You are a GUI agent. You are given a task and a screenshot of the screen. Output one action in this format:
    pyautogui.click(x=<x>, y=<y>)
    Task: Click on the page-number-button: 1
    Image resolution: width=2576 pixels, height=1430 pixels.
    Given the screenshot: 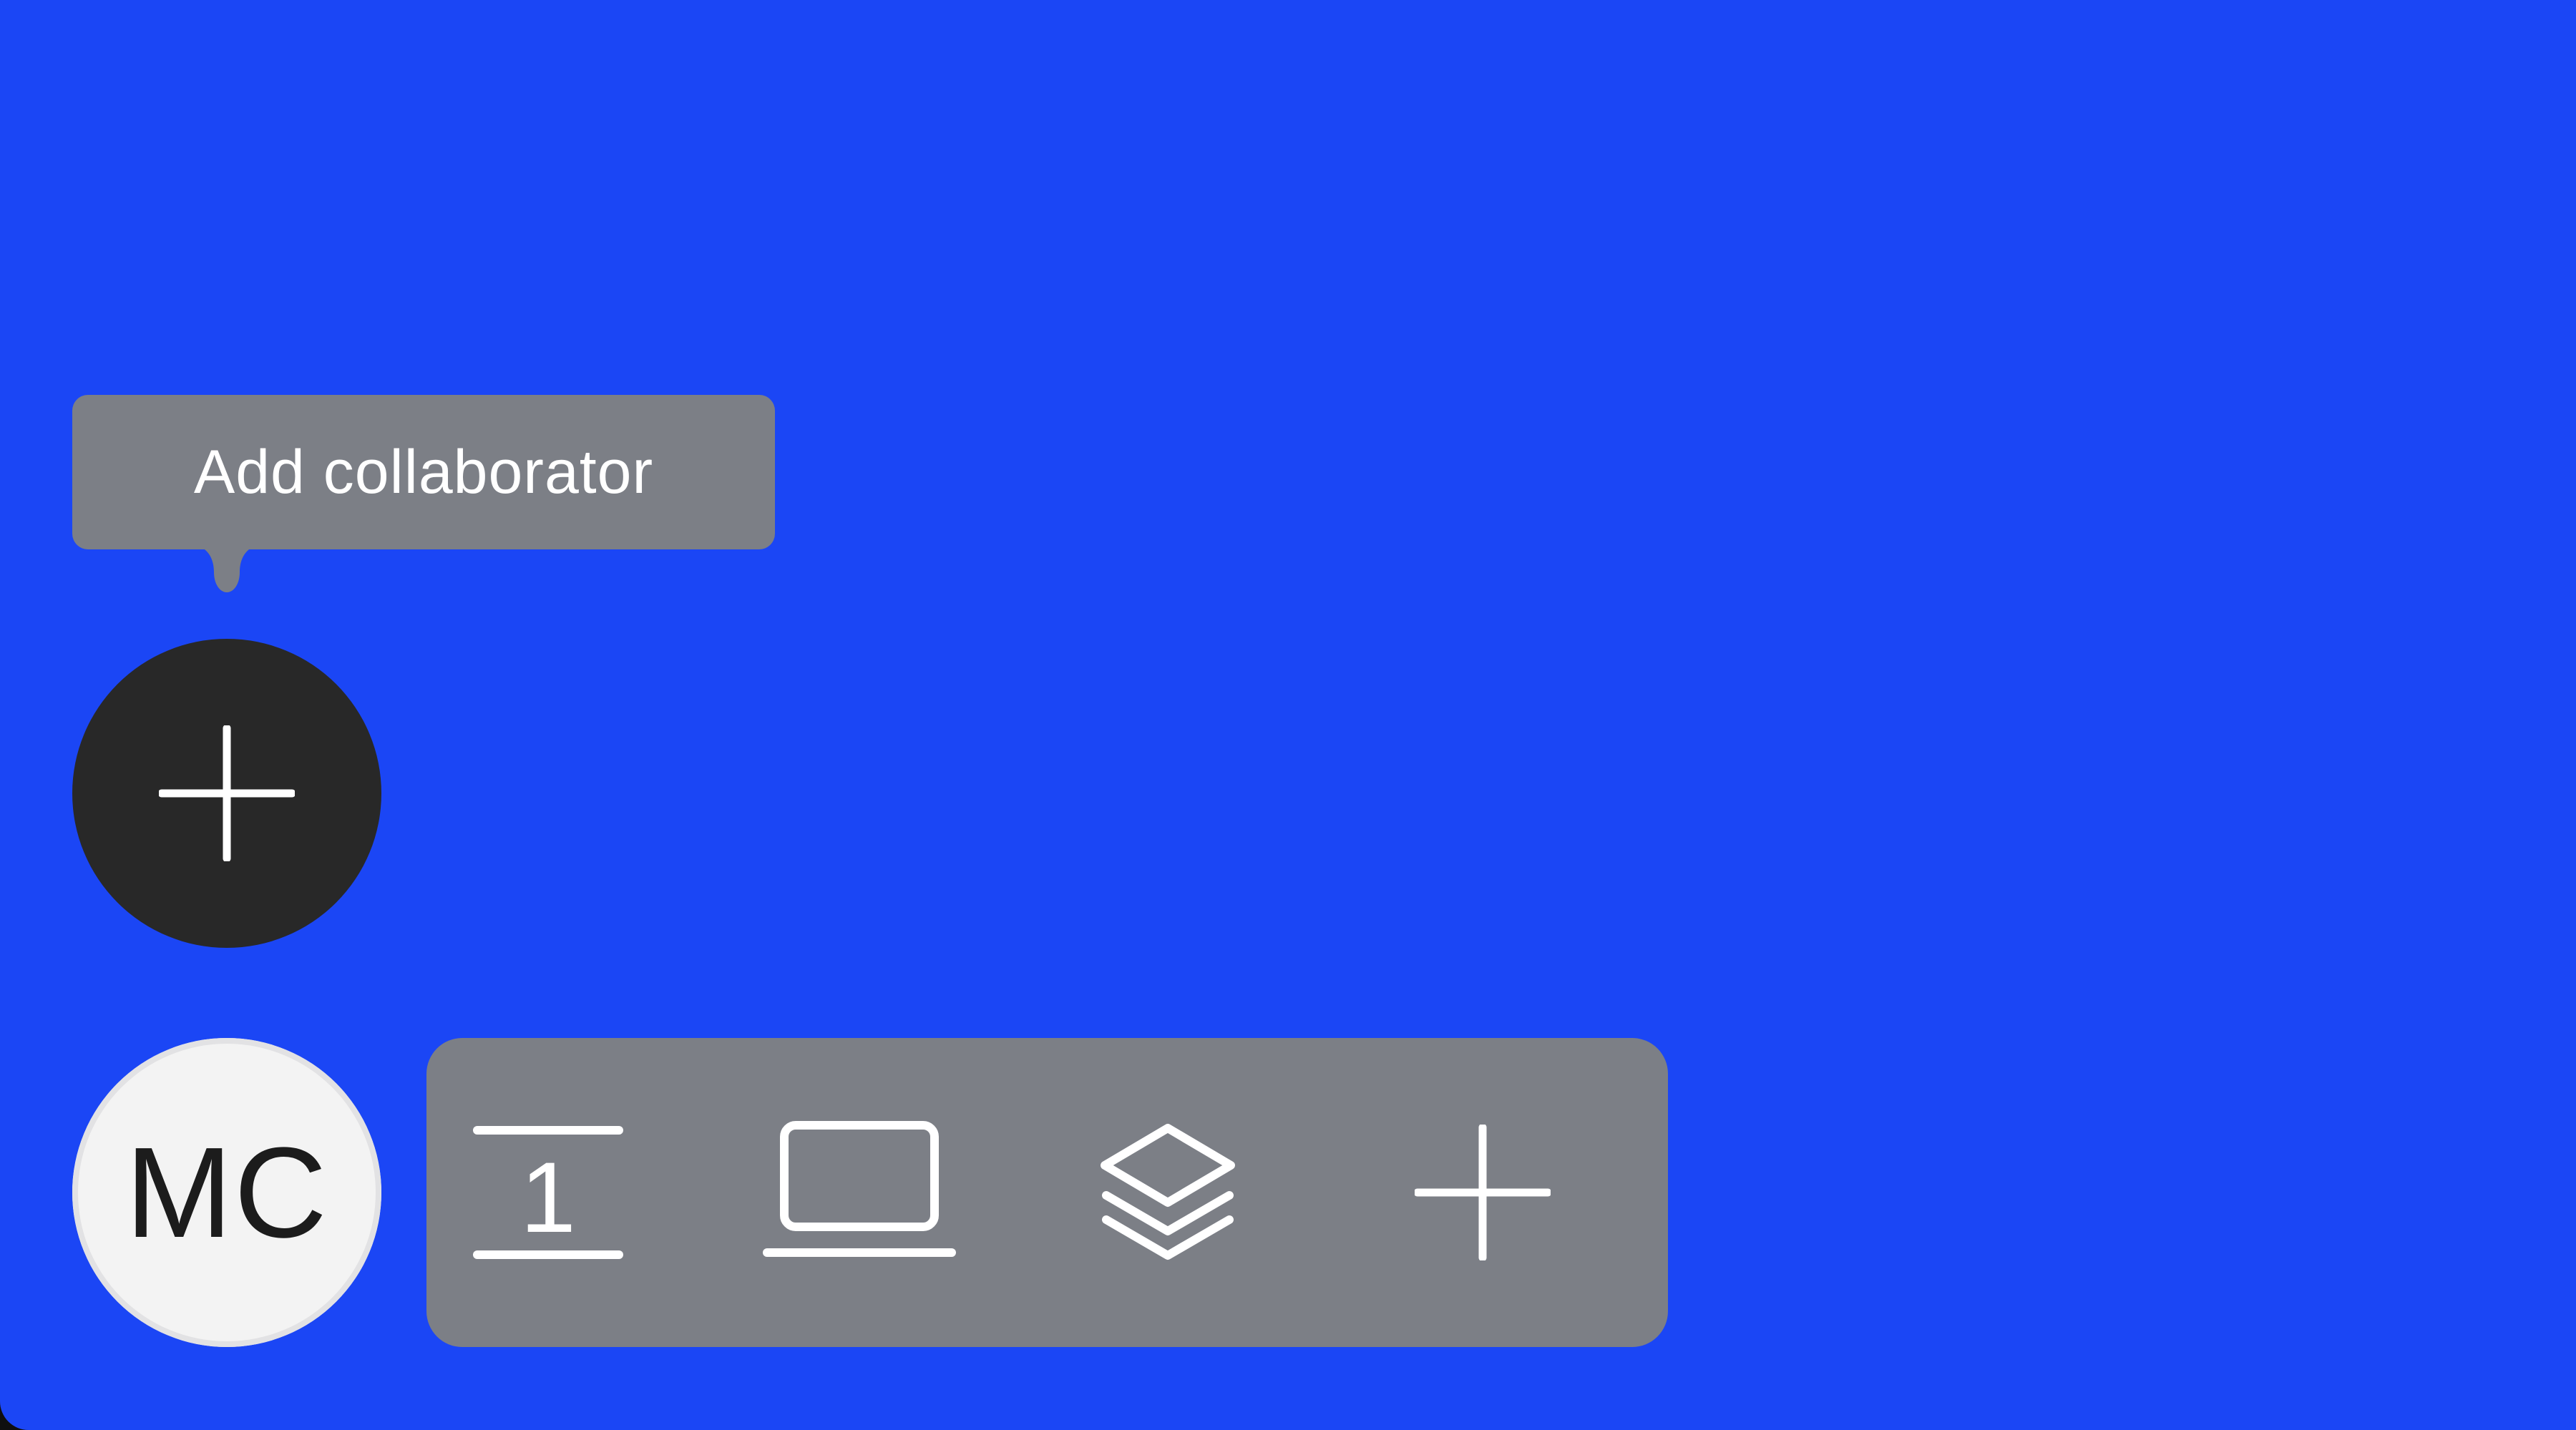 What is the action you would take?
    pyautogui.click(x=548, y=1192)
    